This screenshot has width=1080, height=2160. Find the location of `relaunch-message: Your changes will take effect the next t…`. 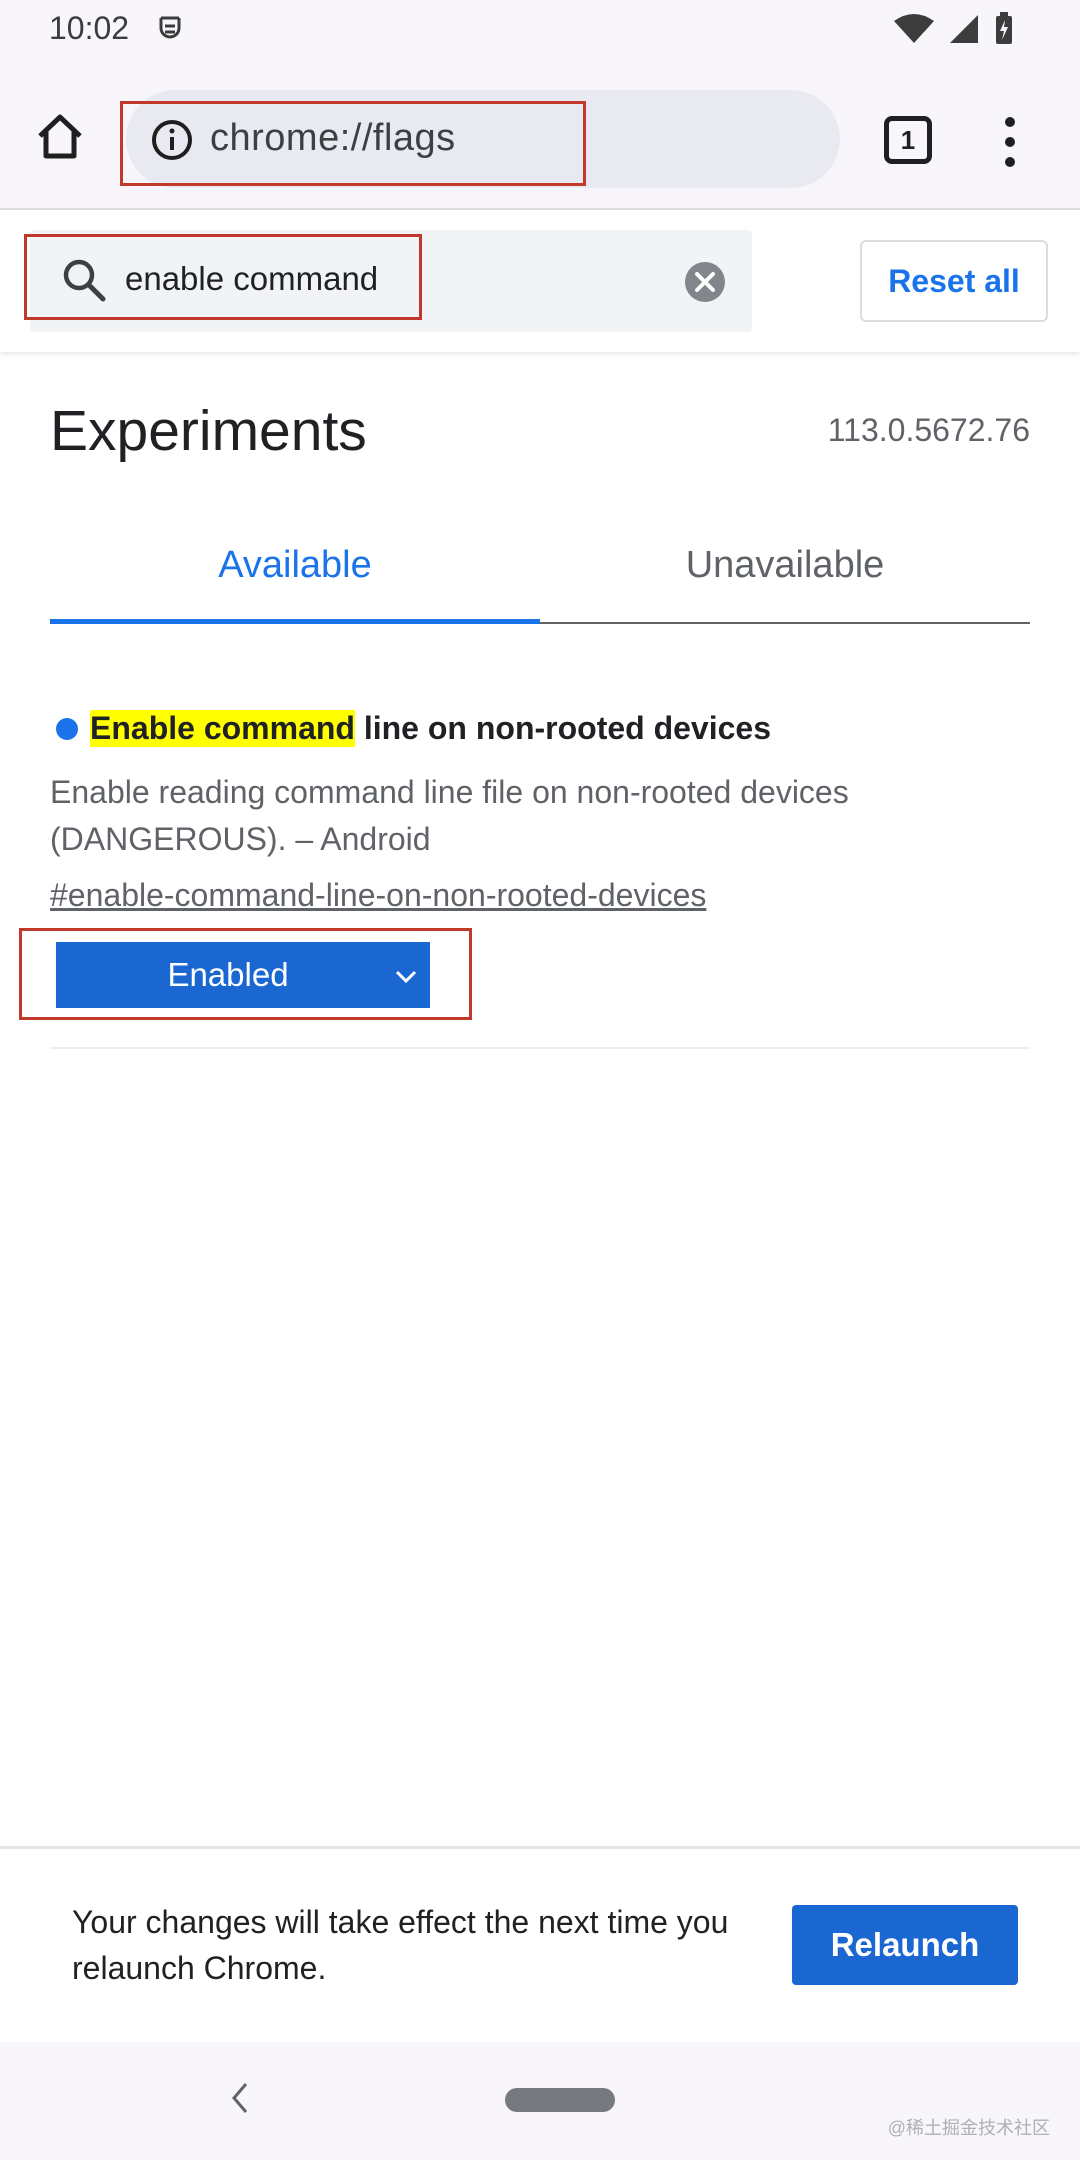

relaunch-message: Your changes will take effect the next t… is located at coordinates (400, 1945).